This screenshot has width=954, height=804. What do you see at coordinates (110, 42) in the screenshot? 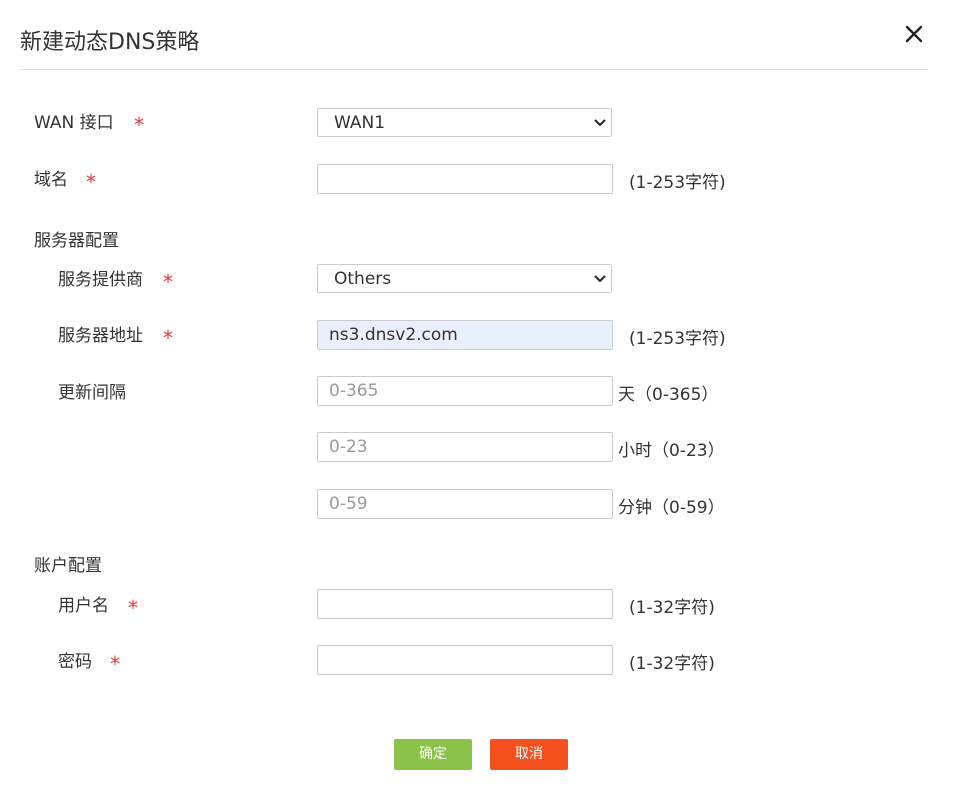
I see `dialog-title: 新建动态DNS策略` at bounding box center [110, 42].